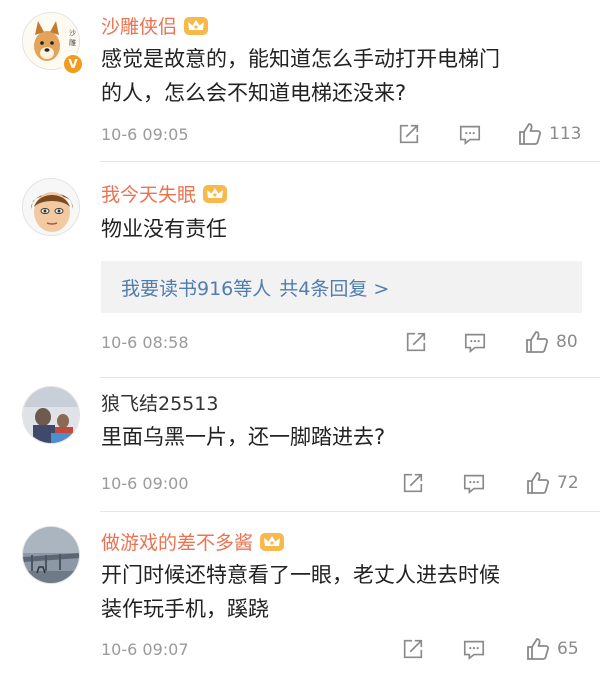  What do you see at coordinates (300, 575) in the screenshot?
I see `comment-line: 开门时候还特意看了一眼，老丈人进去时候` at bounding box center [300, 575].